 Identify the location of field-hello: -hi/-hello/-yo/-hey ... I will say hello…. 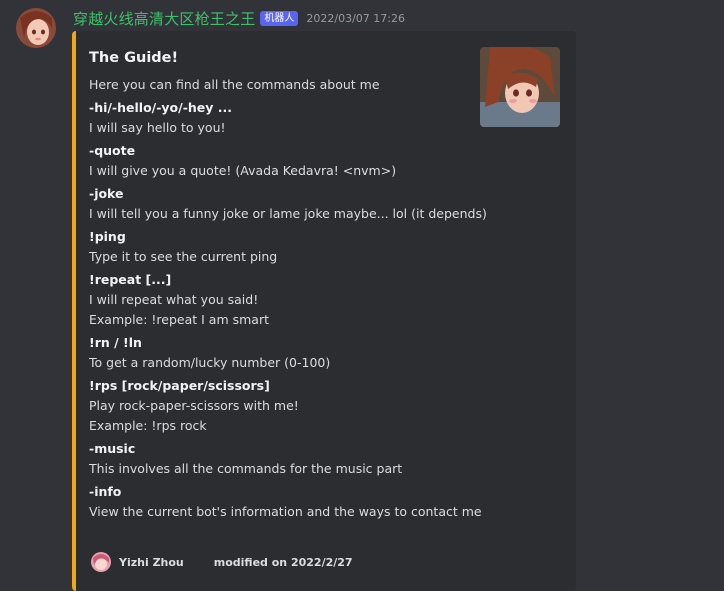
(279, 118).